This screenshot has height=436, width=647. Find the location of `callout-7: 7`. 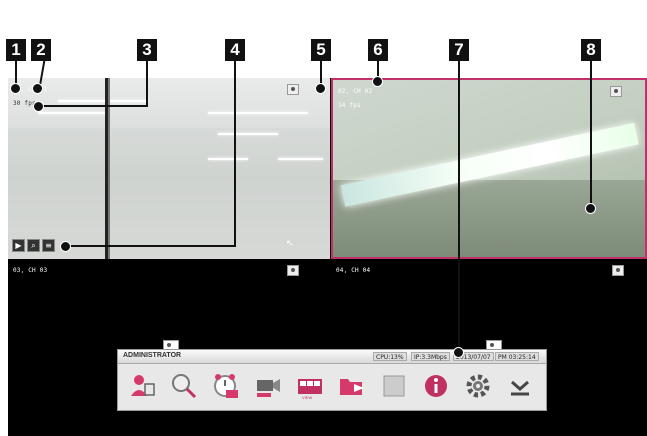

callout-7: 7 is located at coordinates (459, 50).